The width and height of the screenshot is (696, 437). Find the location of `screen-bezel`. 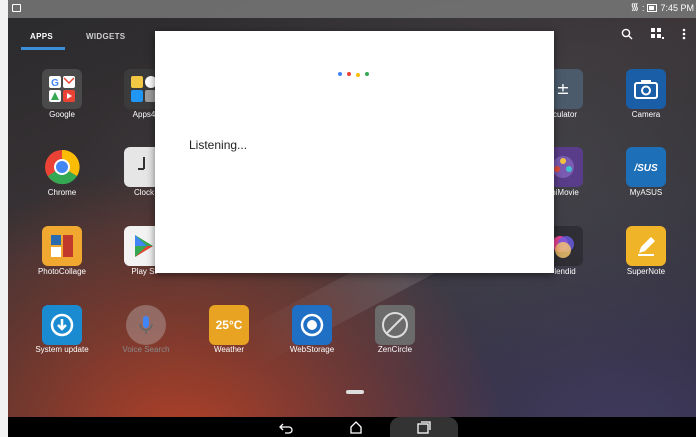

screen-bezel is located at coordinates (4, 218).